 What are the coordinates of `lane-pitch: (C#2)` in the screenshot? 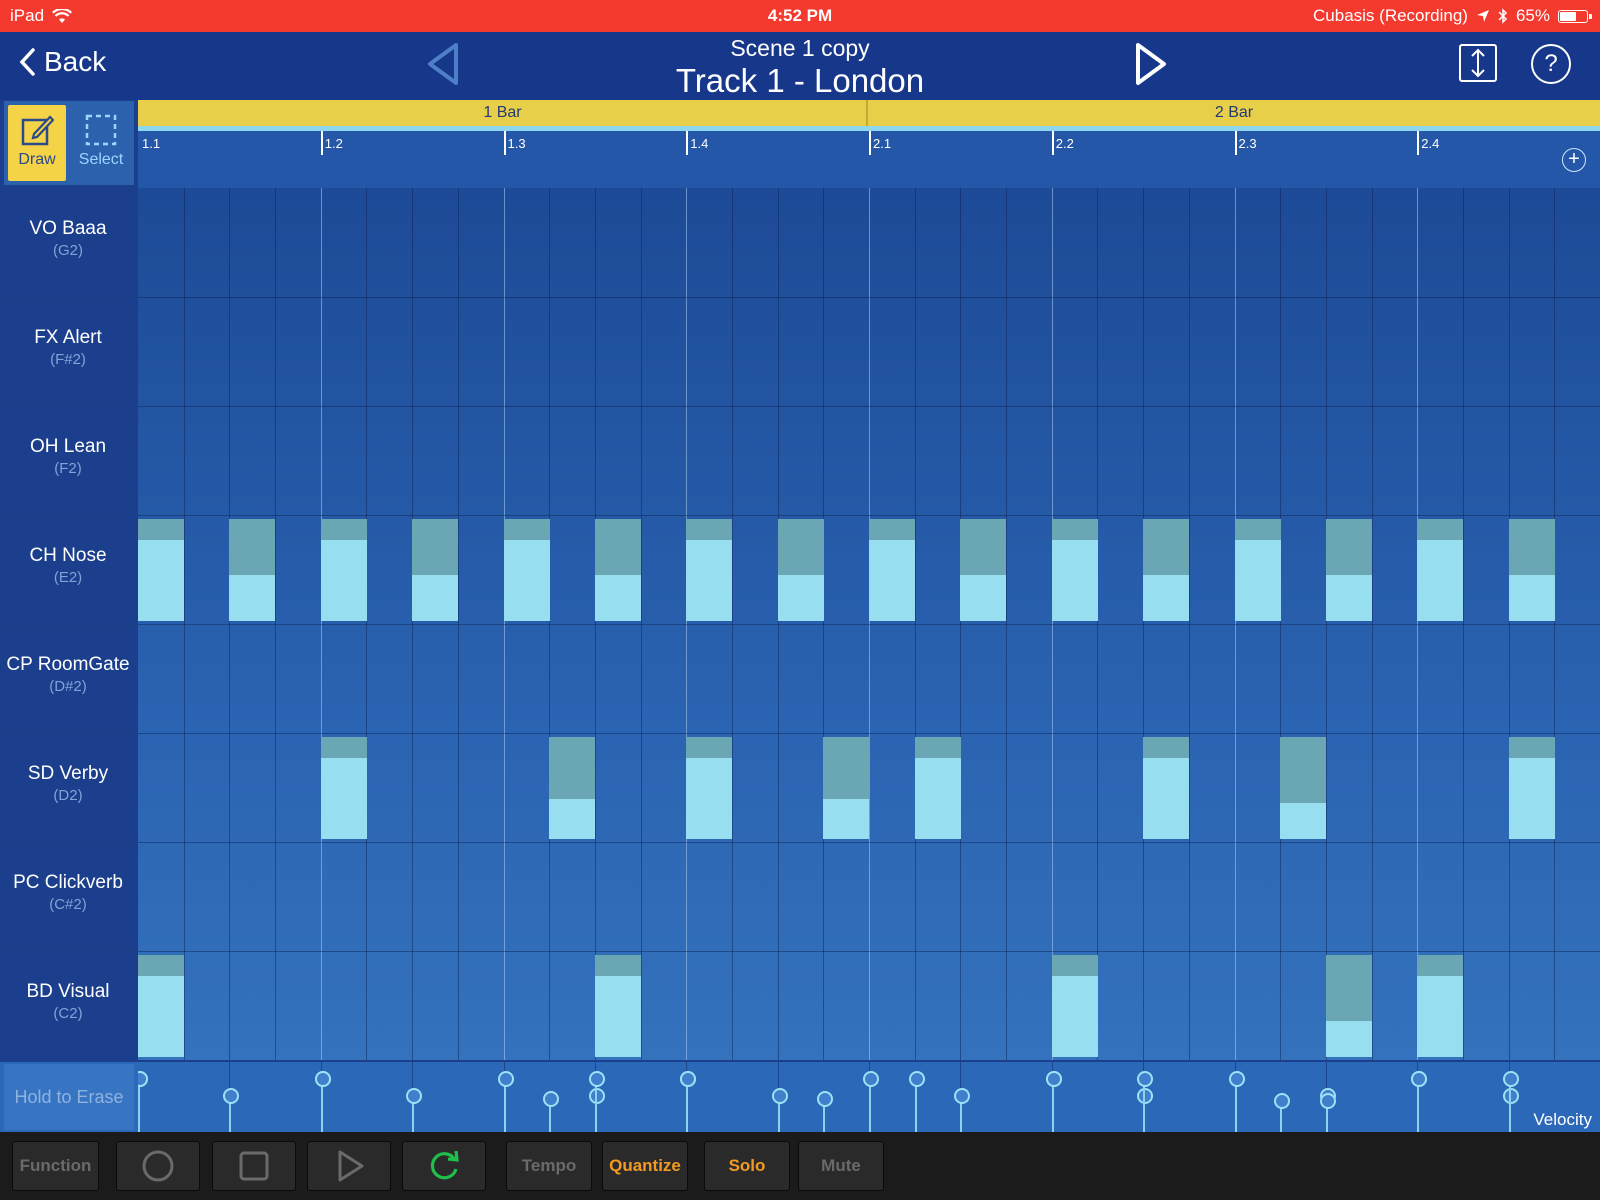 It's located at (68, 904).